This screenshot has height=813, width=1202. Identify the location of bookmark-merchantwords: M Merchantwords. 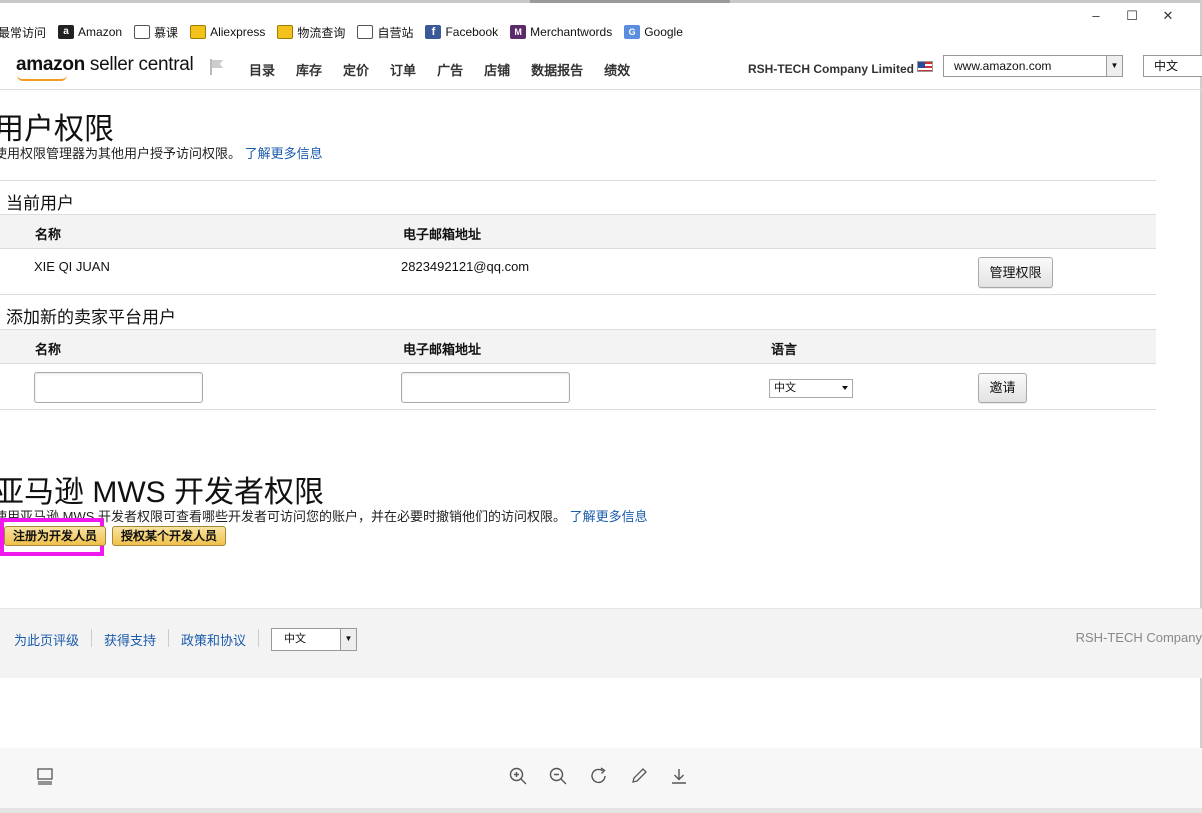
(561, 32).